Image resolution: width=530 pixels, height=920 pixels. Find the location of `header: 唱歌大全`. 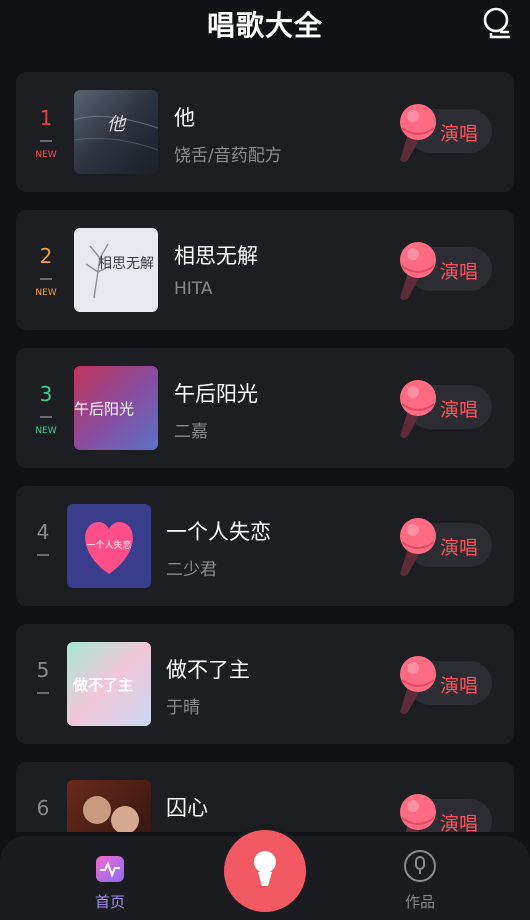

header: 唱歌大全 is located at coordinates (265, 24).